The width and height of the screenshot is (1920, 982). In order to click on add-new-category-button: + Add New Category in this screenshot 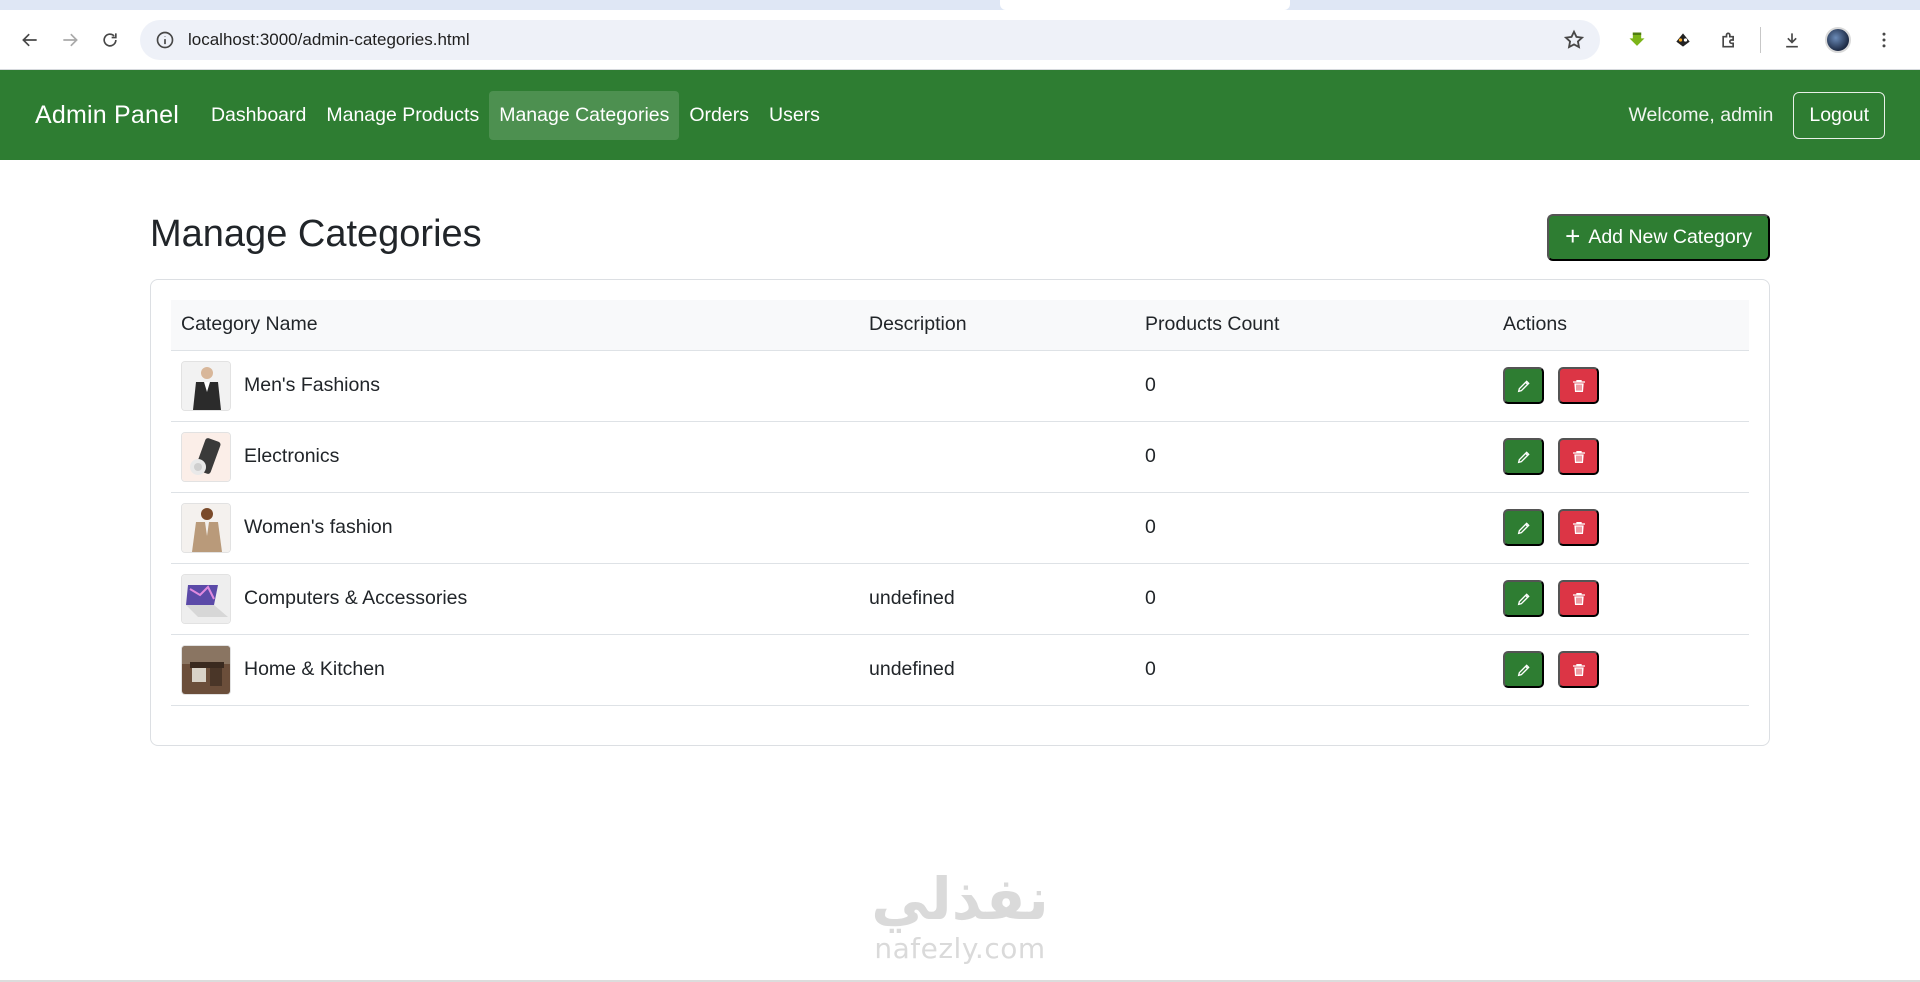, I will do `click(1658, 237)`.